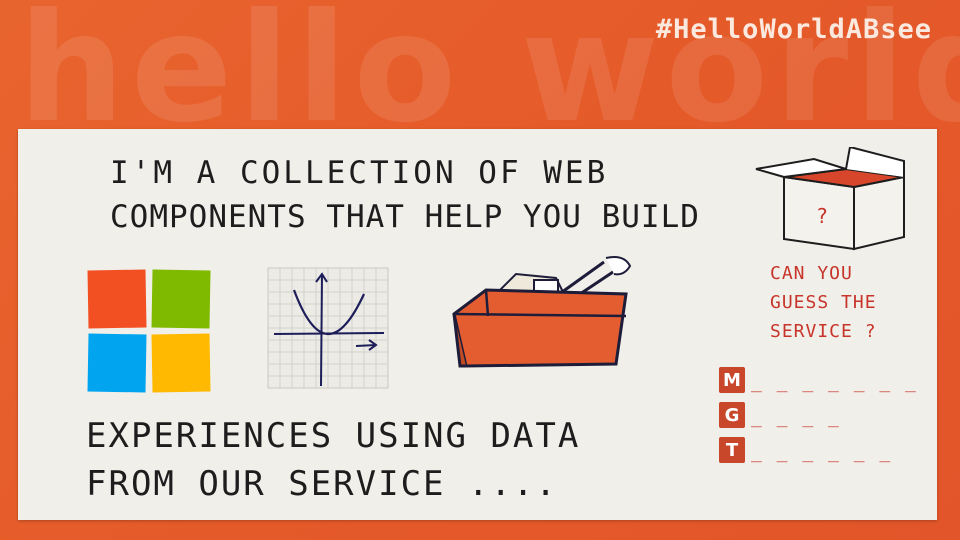 The width and height of the screenshot is (960, 540). Describe the element at coordinates (181, 363) in the screenshot. I see `logo-yellow-square` at that location.